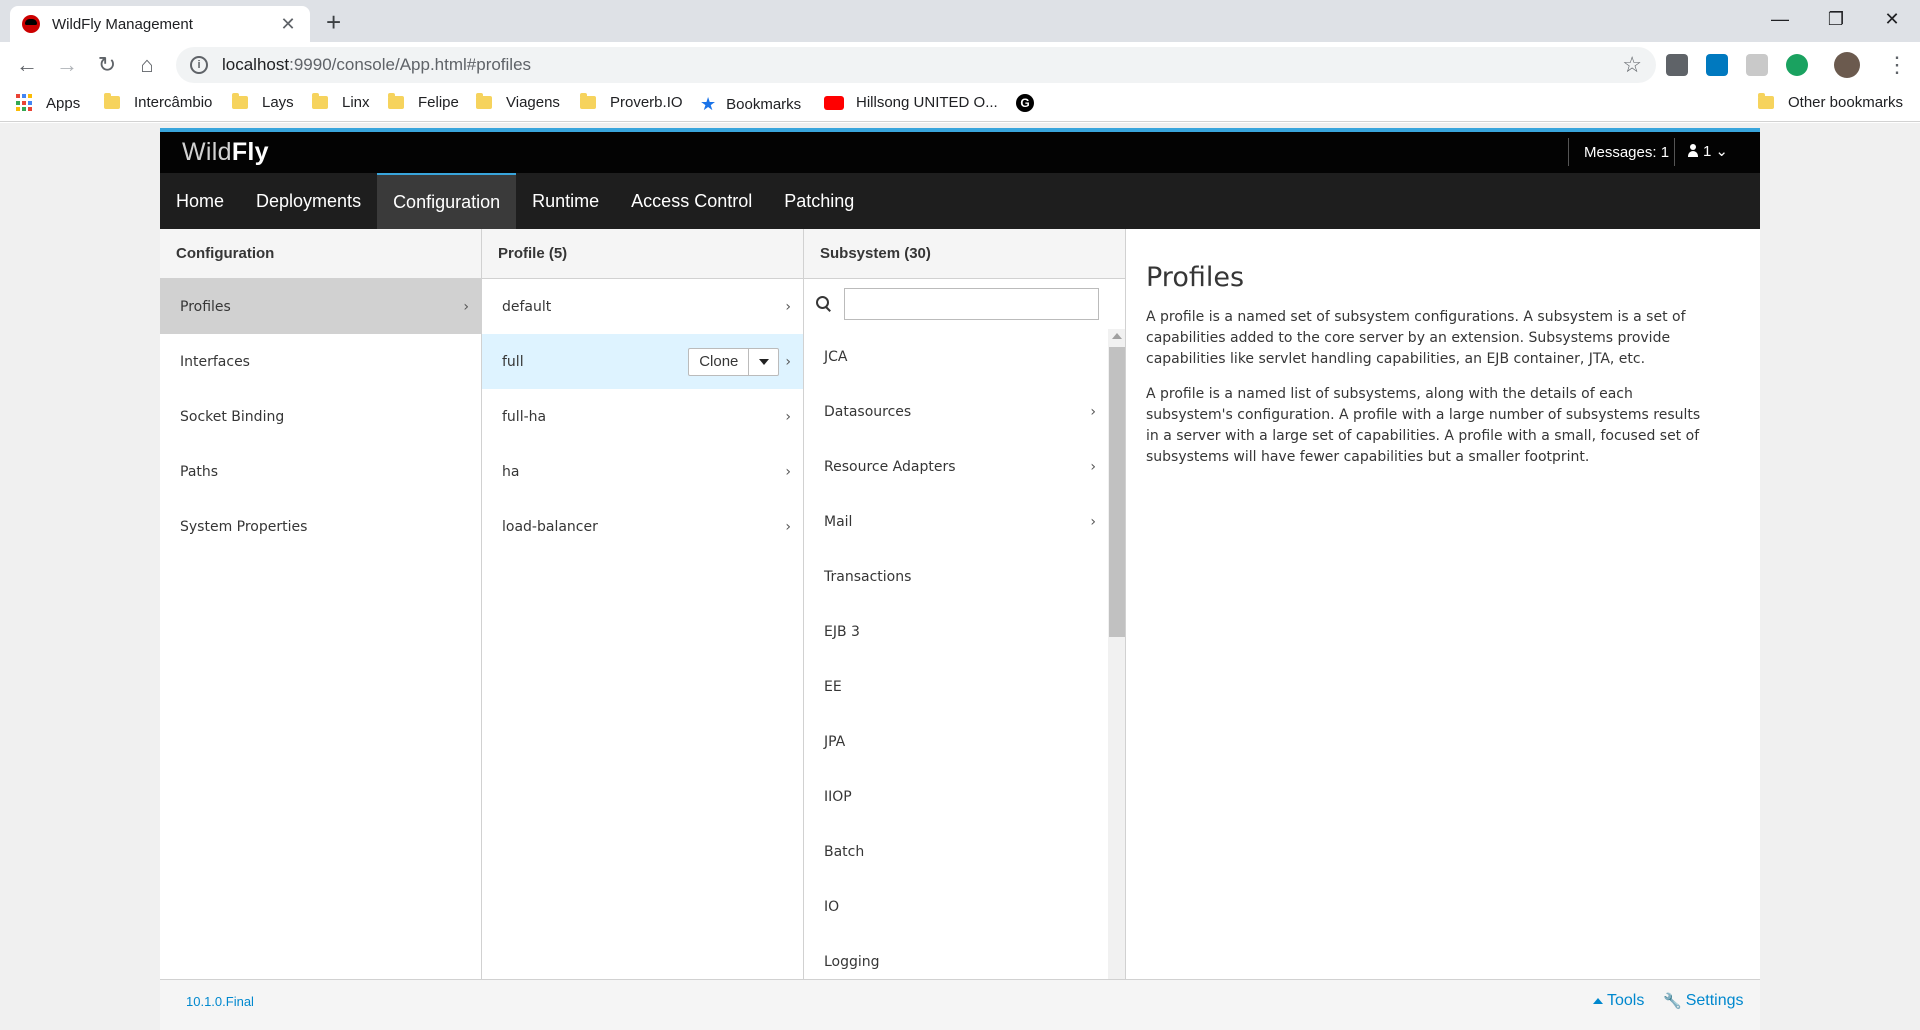  What do you see at coordinates (631, 102) in the screenshot?
I see `bookmark-folder: Proverb.IO` at bounding box center [631, 102].